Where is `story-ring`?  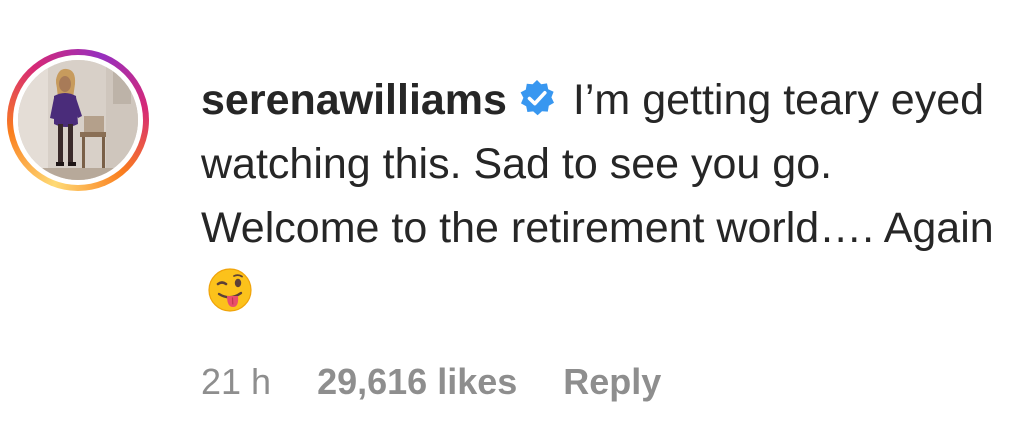
story-ring is located at coordinates (78, 120).